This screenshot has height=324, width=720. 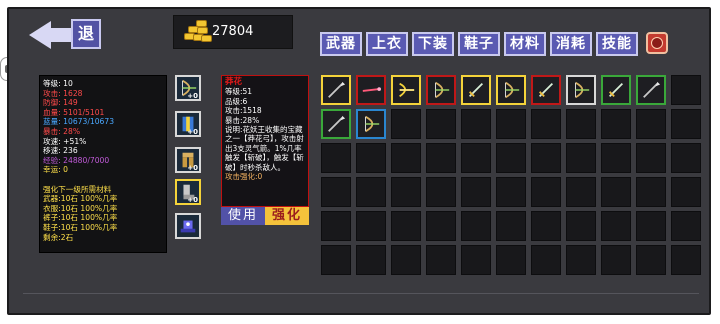 I want to click on mech-icon, so click(x=188, y=228).